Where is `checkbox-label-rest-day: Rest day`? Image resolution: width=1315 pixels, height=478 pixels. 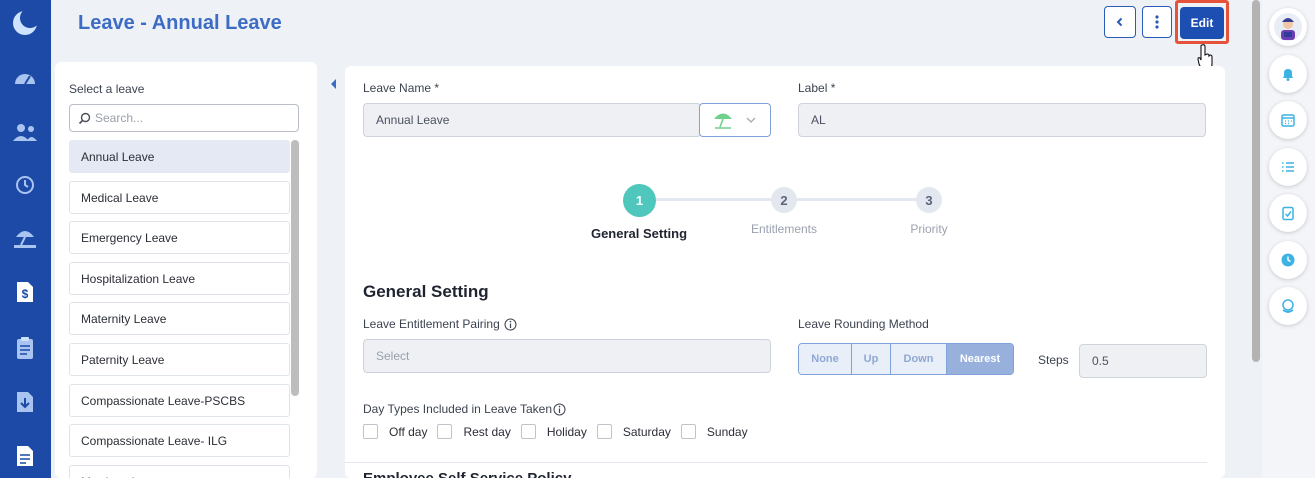
checkbox-label-rest-day: Rest day is located at coordinates (487, 431).